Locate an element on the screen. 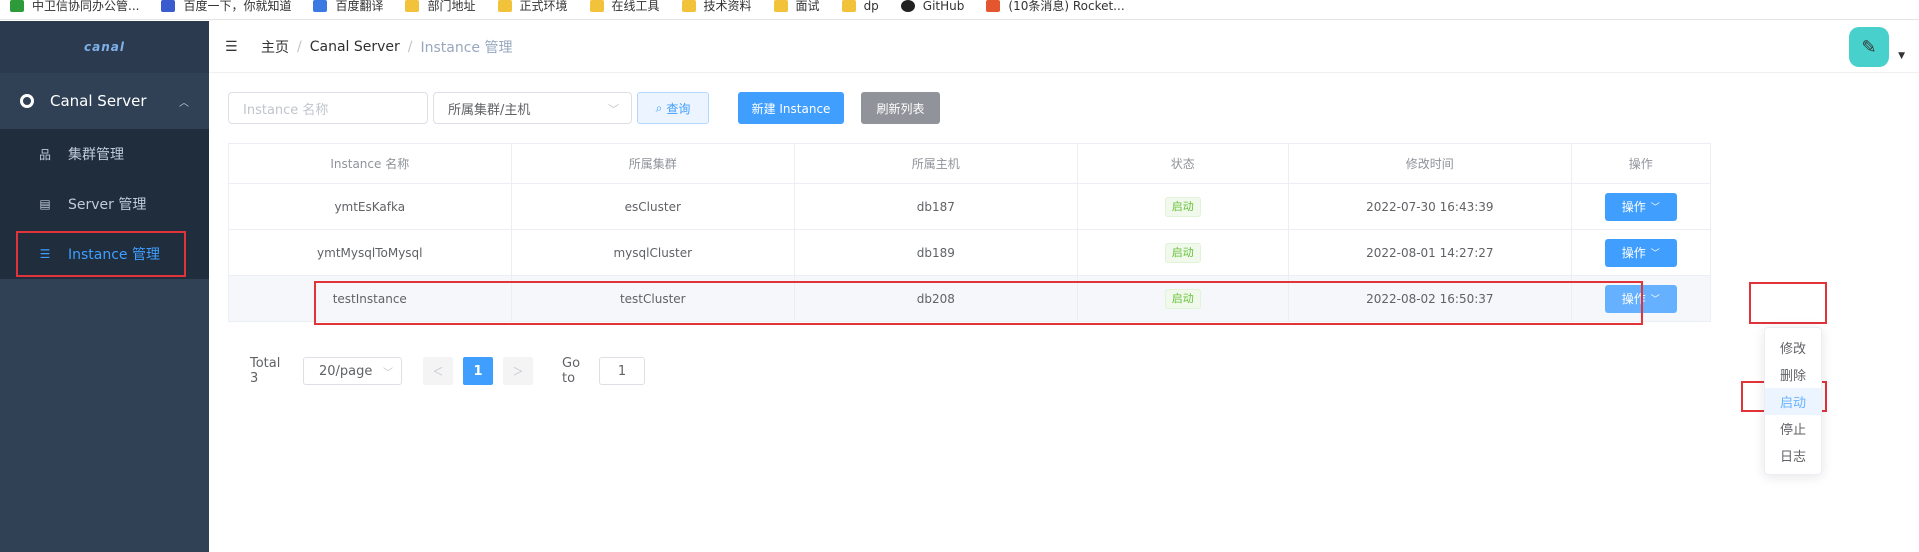 The image size is (1919, 552). sidebar-item-cluster: 品 集群管理 is located at coordinates (104, 154).